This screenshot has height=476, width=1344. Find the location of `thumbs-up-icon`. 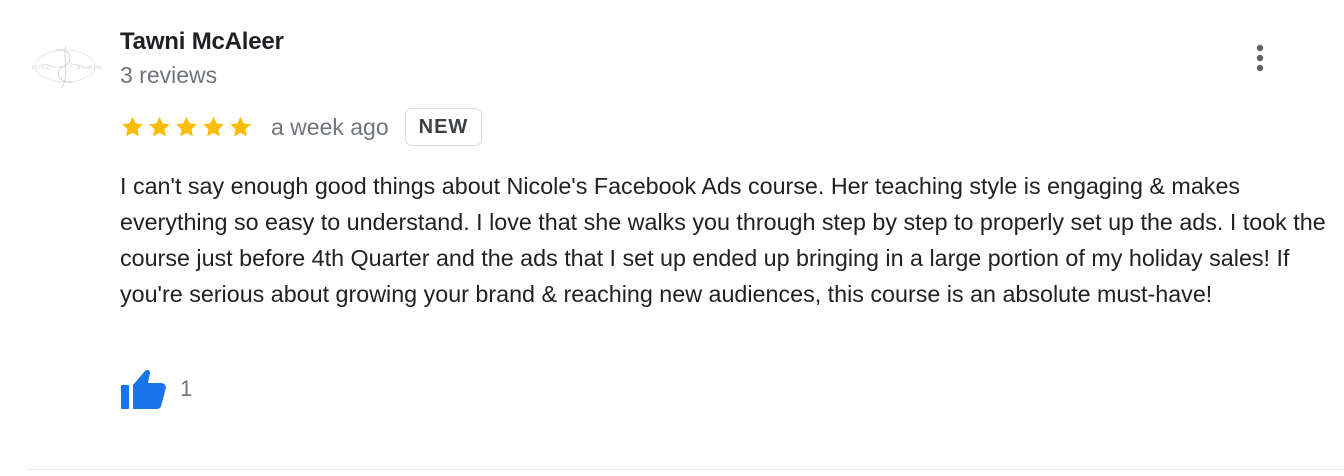

thumbs-up-icon is located at coordinates (143, 389).